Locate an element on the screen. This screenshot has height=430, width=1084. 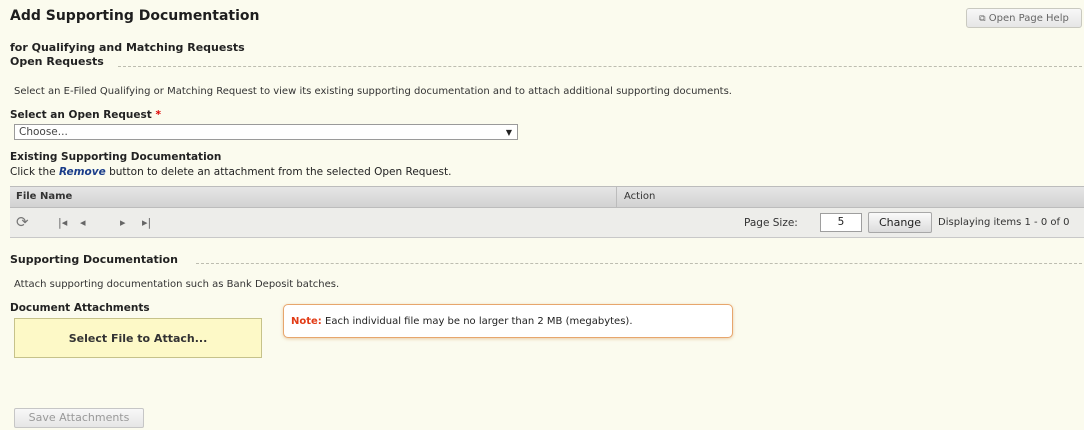
note-label: Note: is located at coordinates (306, 321).